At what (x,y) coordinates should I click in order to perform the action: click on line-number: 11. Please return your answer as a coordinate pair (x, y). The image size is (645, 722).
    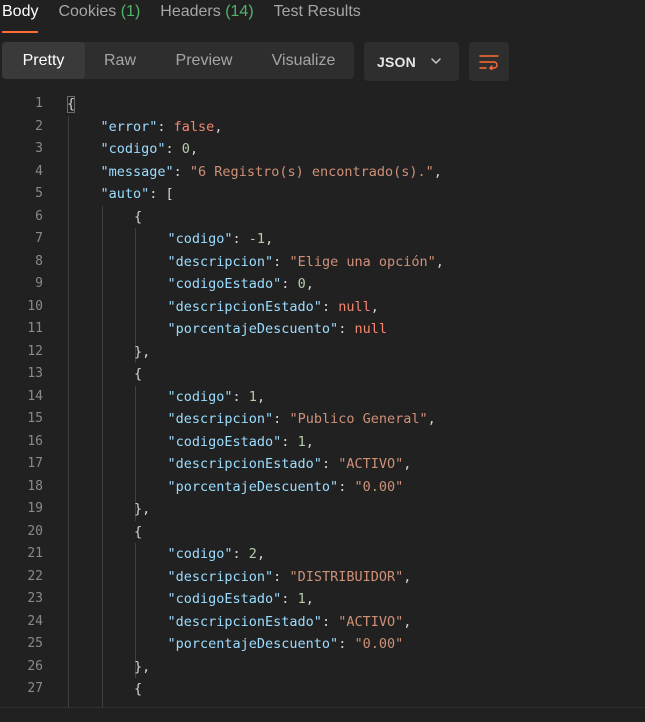
    Looking at the image, I should click on (35, 328).